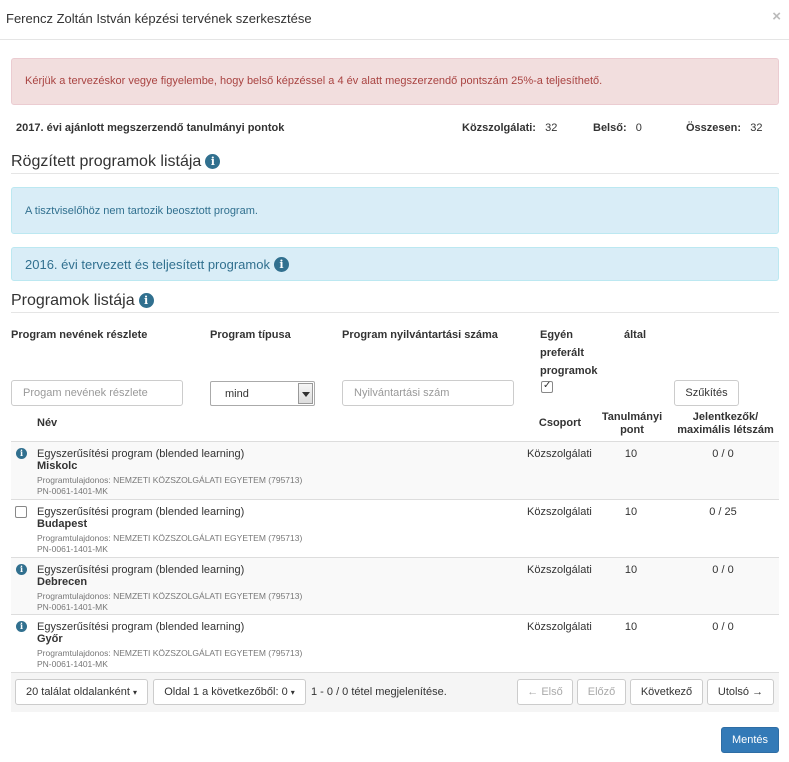 Image resolution: width=789 pixels, height=762 pixels. I want to click on total-points-label: Összesen:, so click(714, 128).